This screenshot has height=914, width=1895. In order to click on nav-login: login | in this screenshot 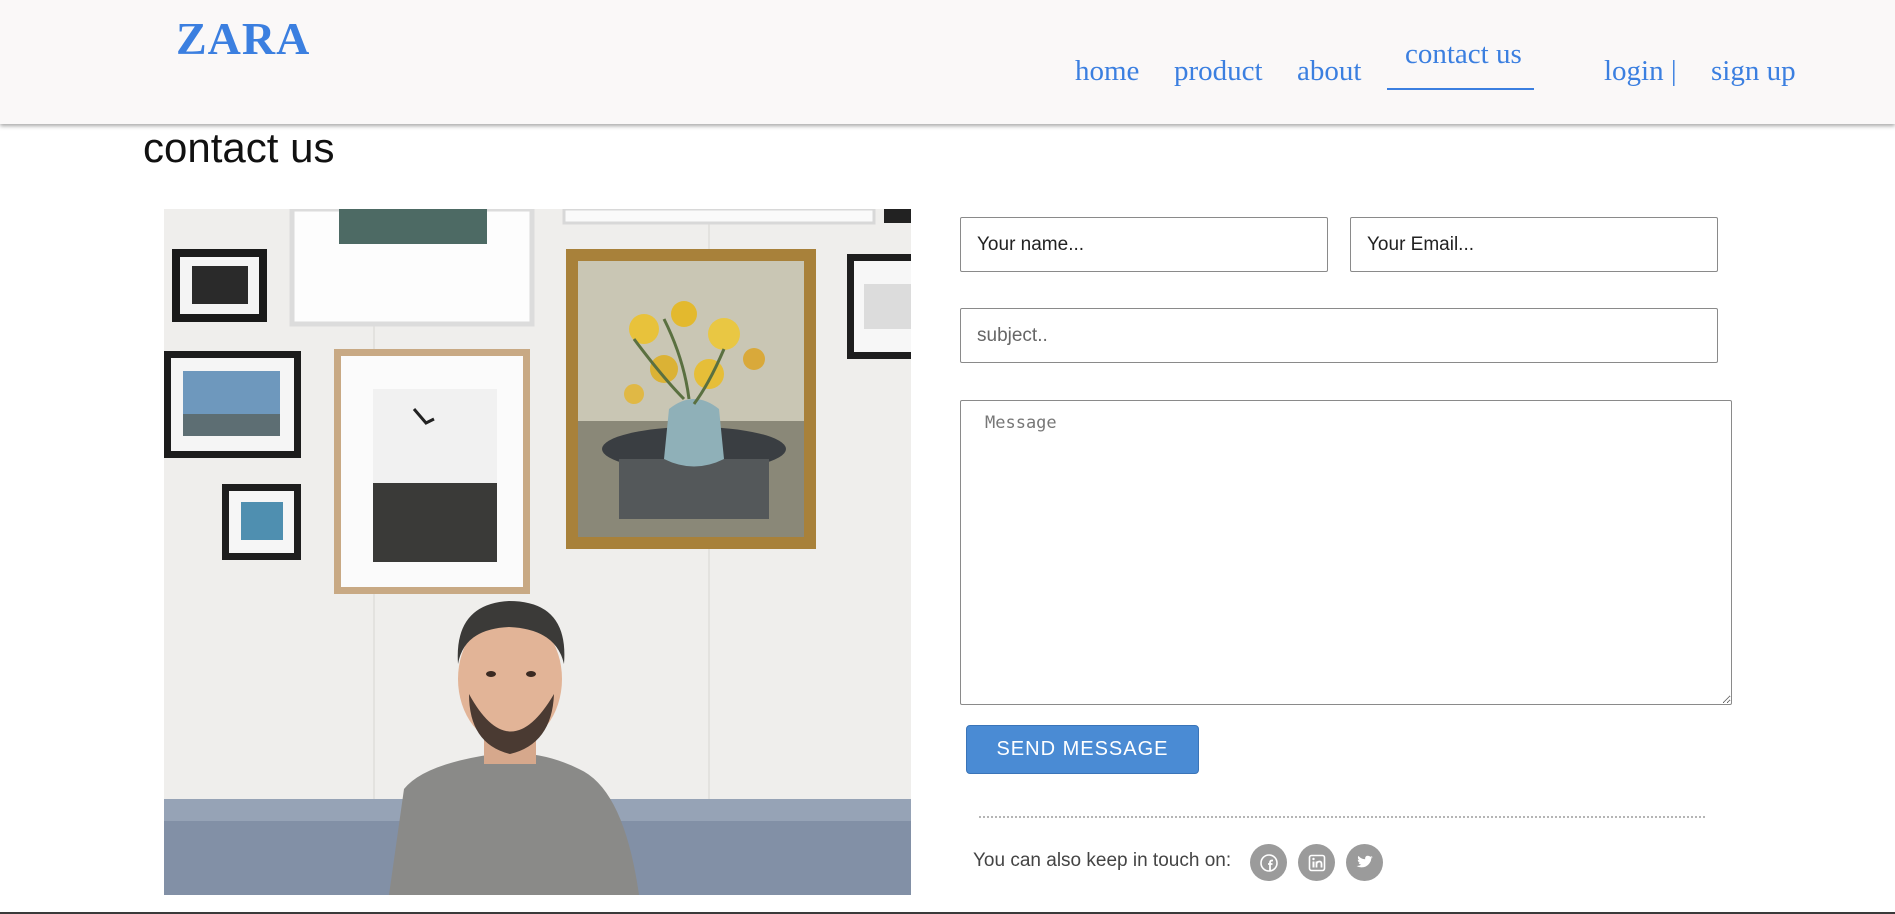, I will do `click(1640, 71)`.